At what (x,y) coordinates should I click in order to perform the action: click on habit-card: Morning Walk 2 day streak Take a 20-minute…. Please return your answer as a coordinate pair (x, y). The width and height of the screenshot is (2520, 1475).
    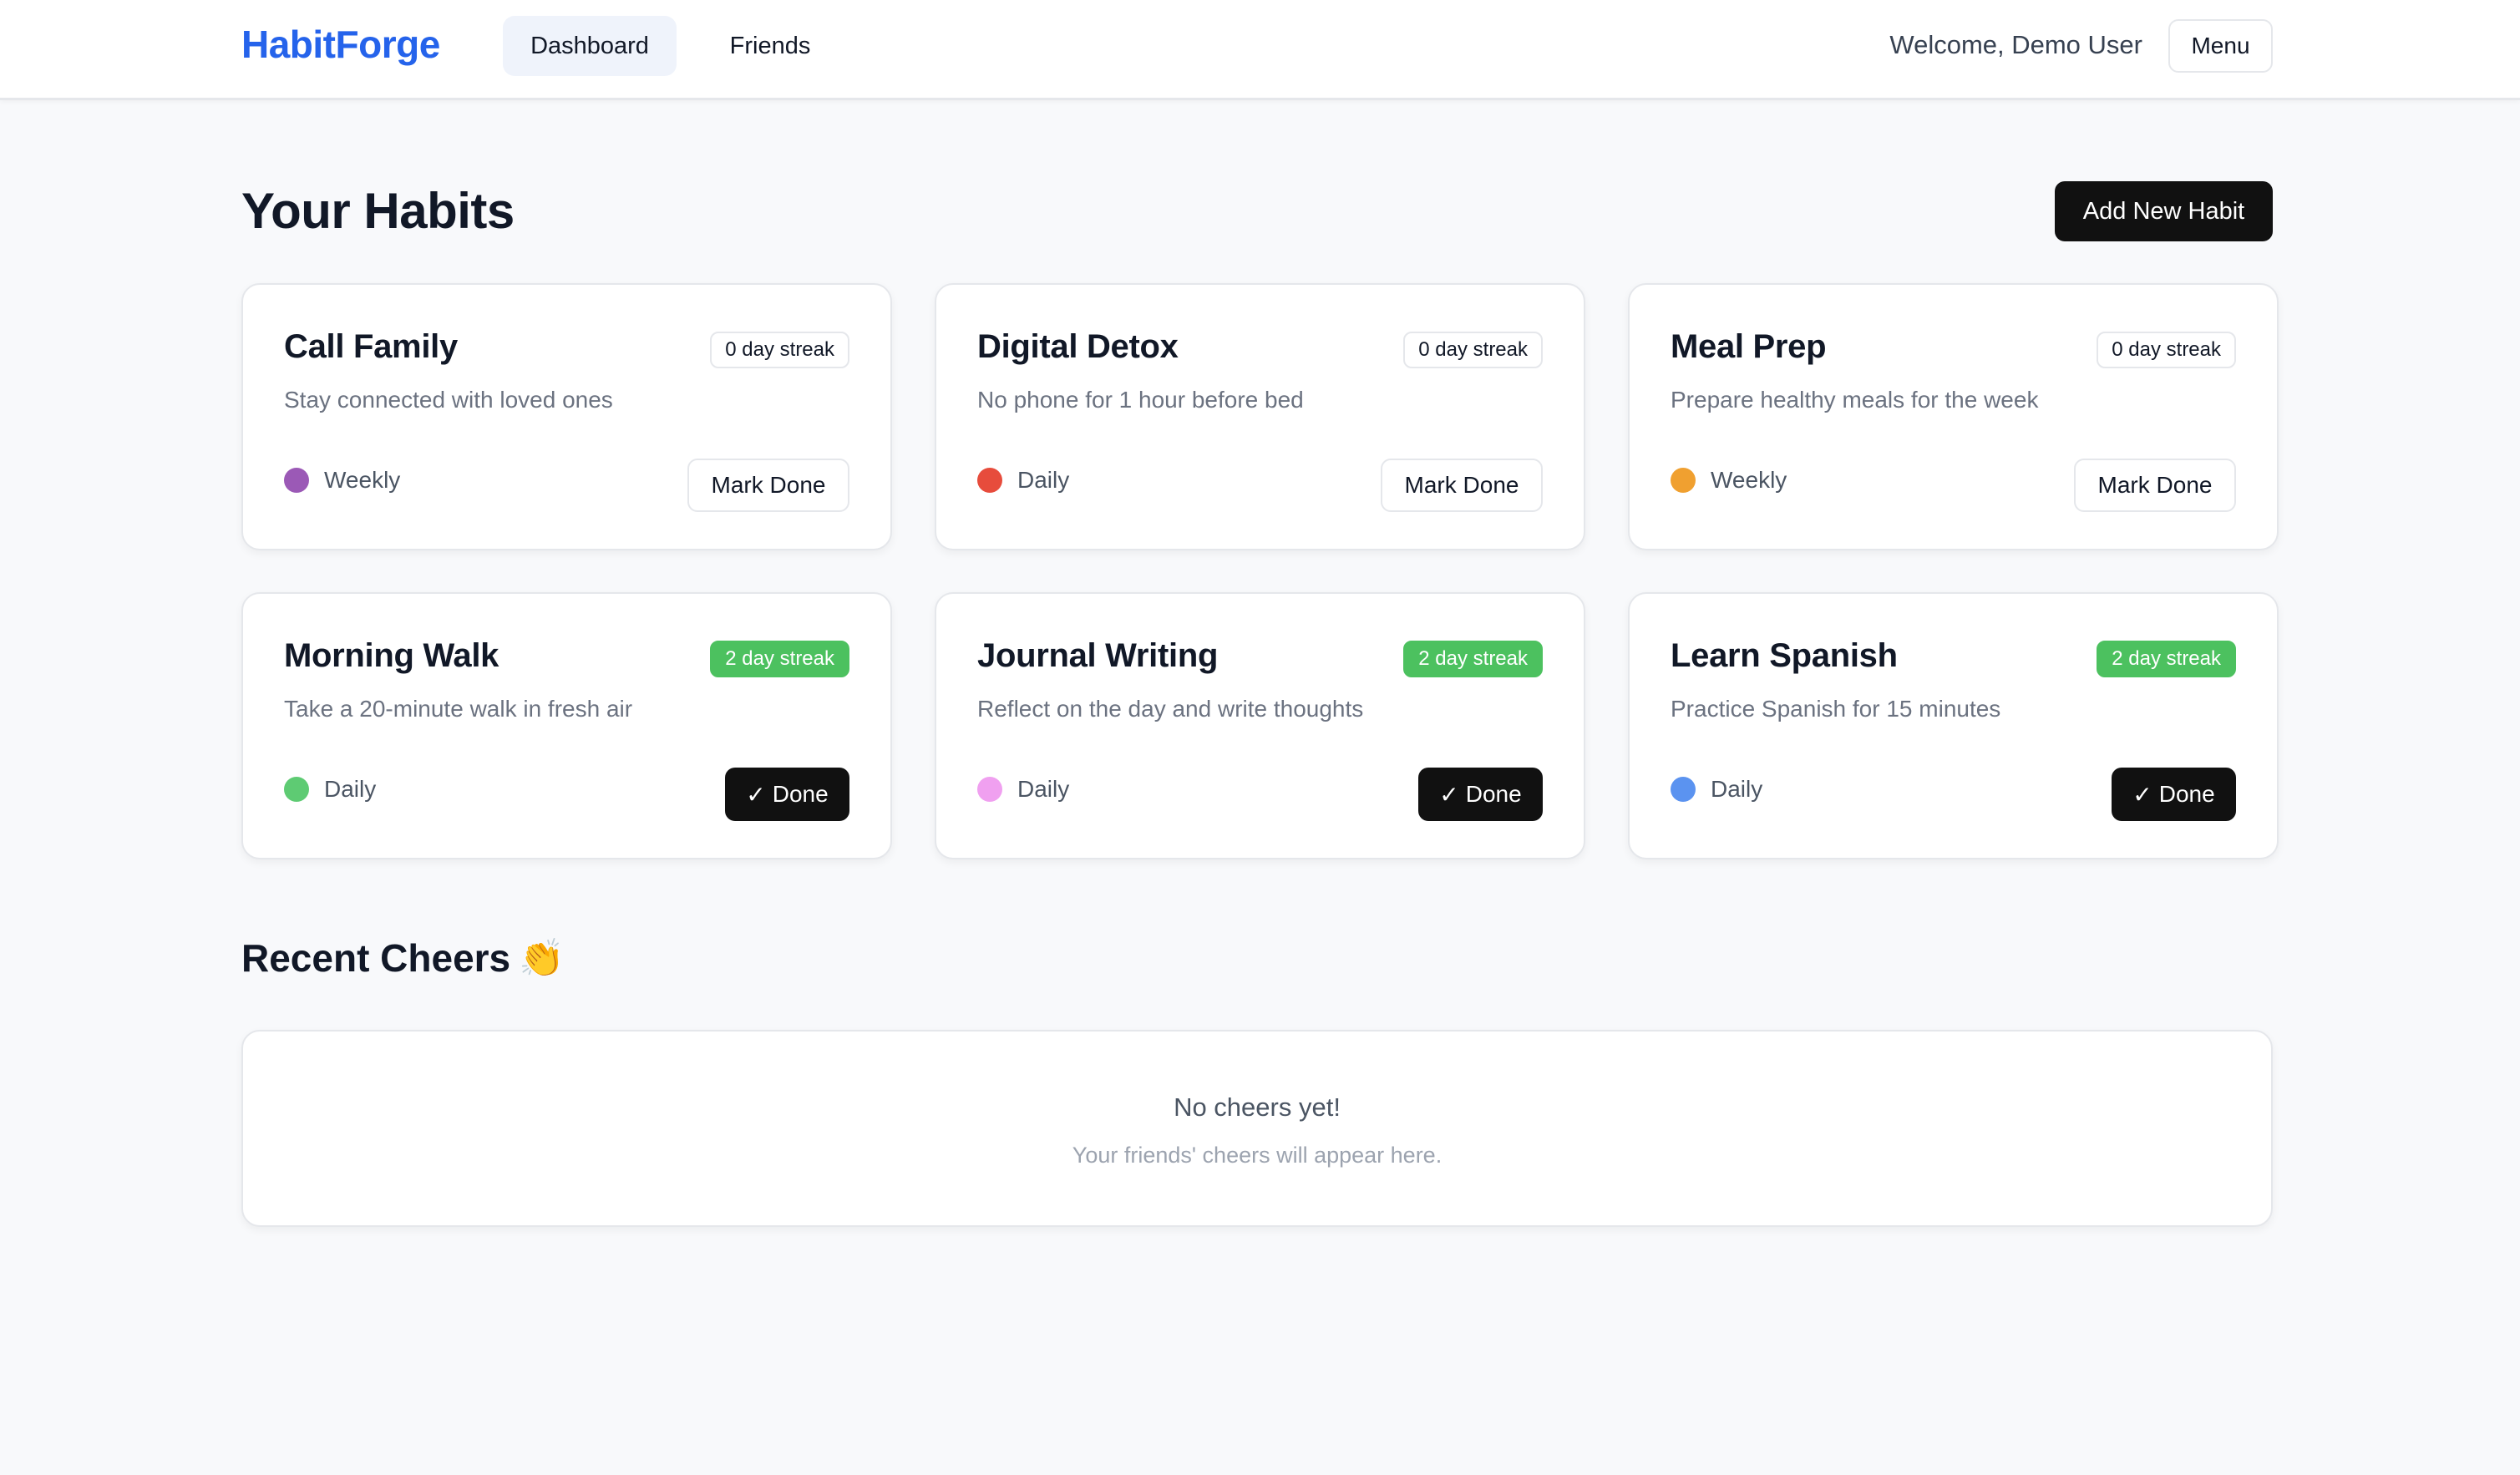
    Looking at the image, I should click on (566, 725).